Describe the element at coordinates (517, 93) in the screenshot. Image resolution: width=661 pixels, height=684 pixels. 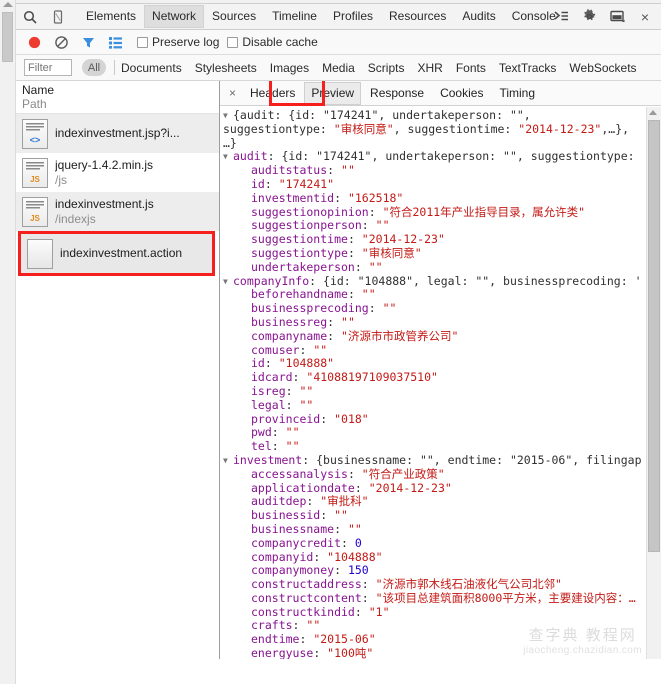
I see `tab-timing: Timing` at that location.